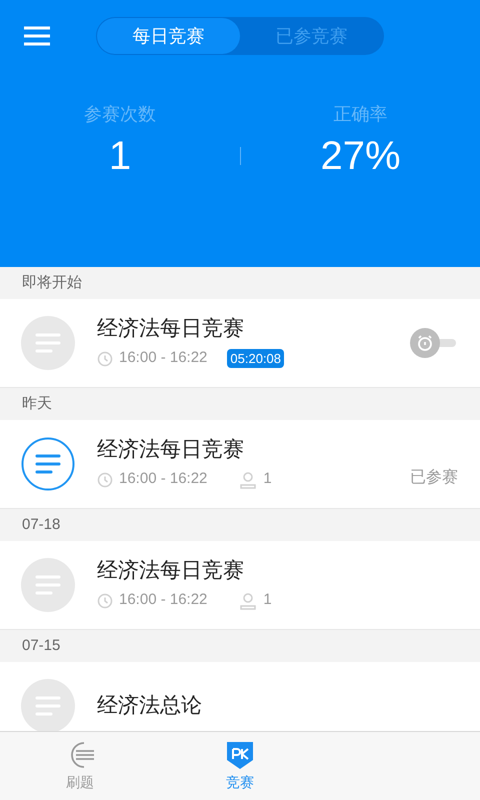 This screenshot has width=480, height=800. I want to click on tab: 每日竞赛, so click(168, 36).